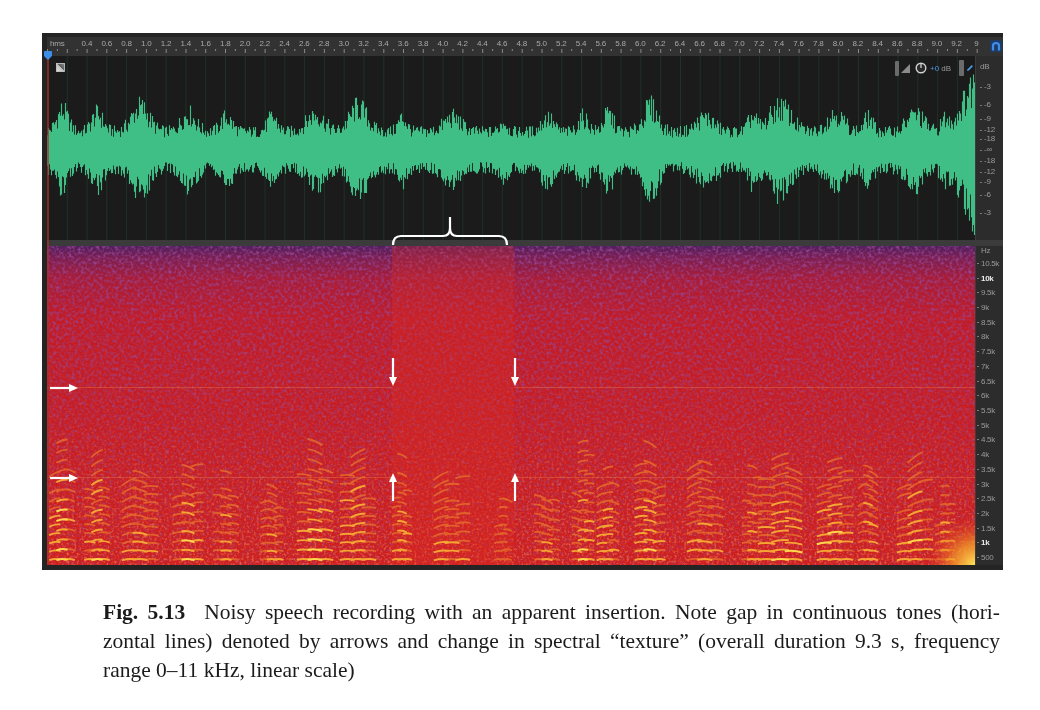 The width and height of the screenshot is (1040, 710). Describe the element at coordinates (986, 293) in the screenshot. I see `frequency-scale-label: 9.5k` at that location.